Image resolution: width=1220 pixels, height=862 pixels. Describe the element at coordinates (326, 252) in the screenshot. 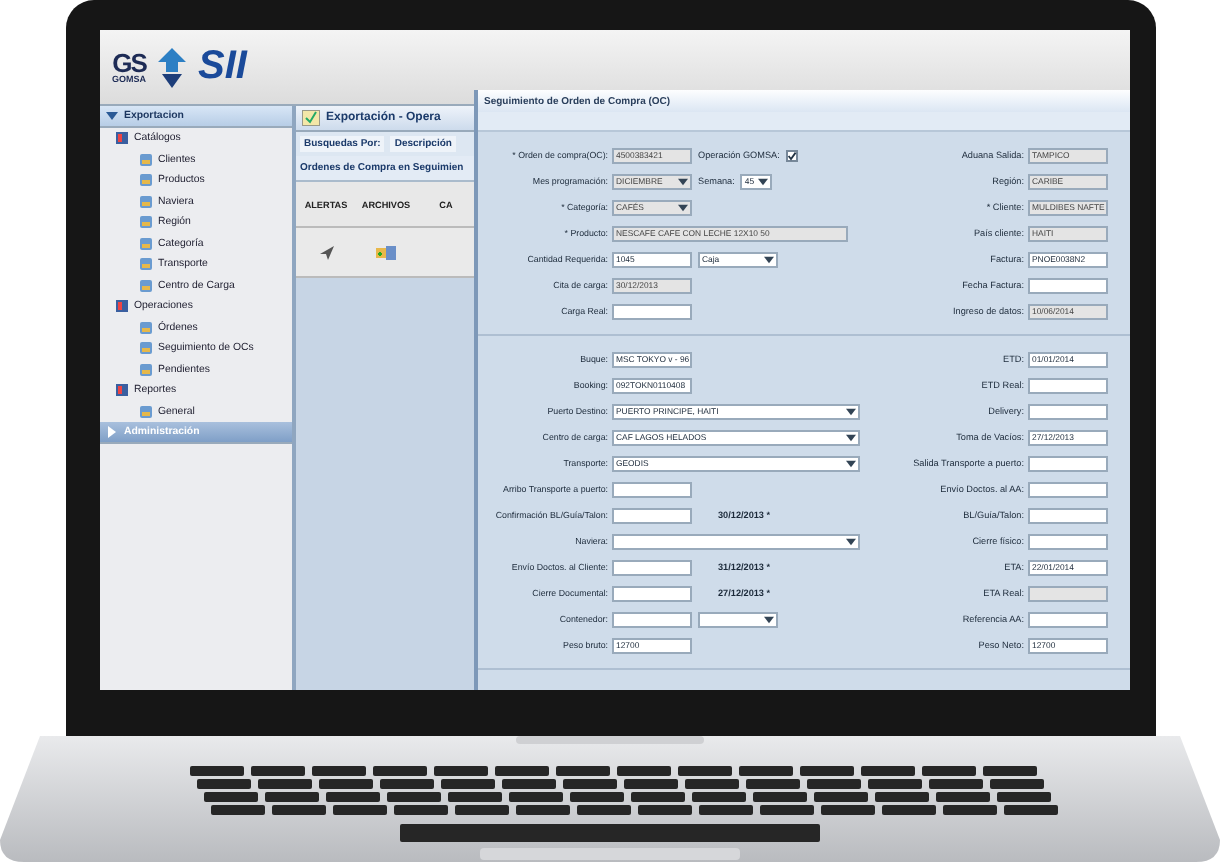

I see `send-icon` at that location.